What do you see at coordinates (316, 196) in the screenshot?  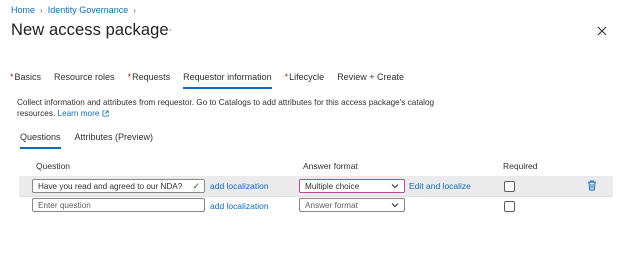 I see `row-divider` at bounding box center [316, 196].